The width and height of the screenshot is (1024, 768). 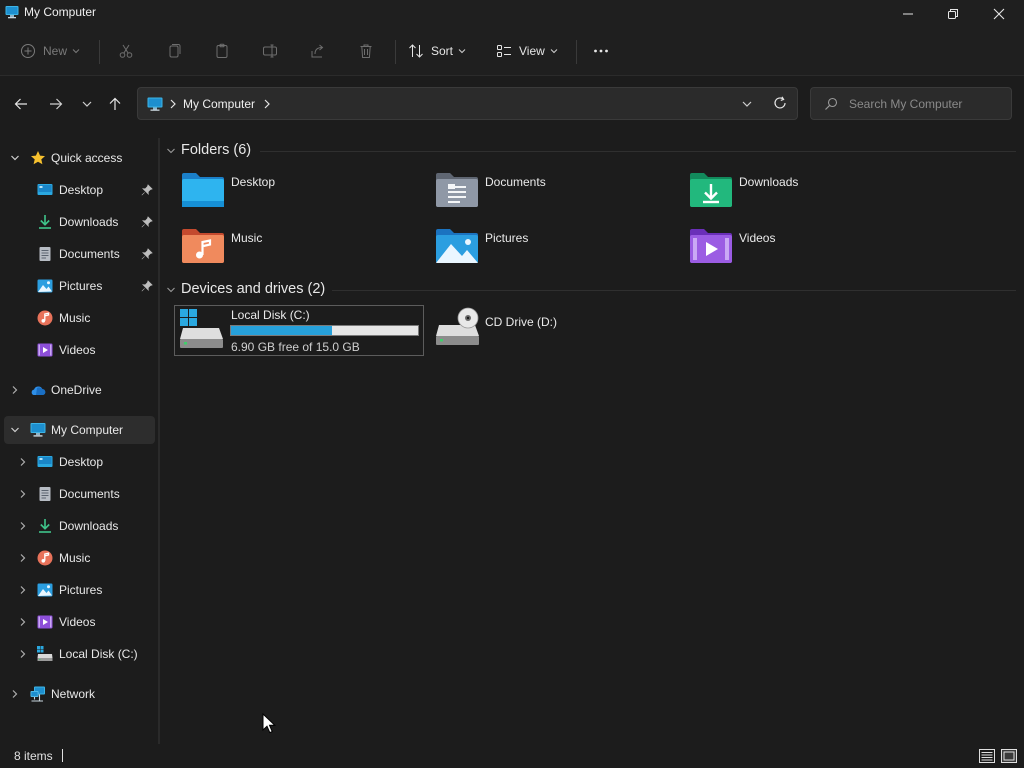 I want to click on folders-section-header: Folders (6), so click(x=591, y=151).